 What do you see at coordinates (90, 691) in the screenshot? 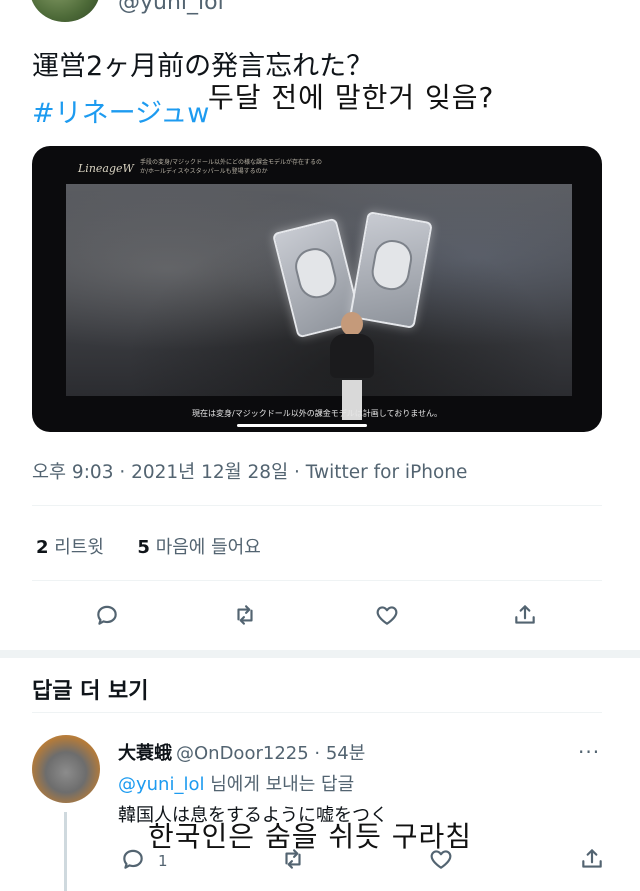
I see `more-replies-title: 답글 더 보기` at bounding box center [90, 691].